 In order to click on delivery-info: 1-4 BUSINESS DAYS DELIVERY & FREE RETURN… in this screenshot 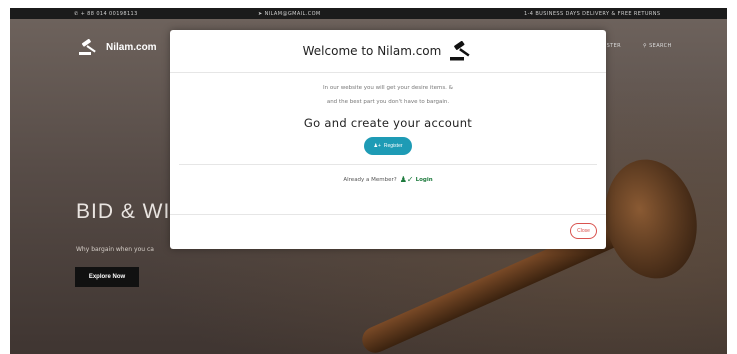, I will do `click(592, 14)`.